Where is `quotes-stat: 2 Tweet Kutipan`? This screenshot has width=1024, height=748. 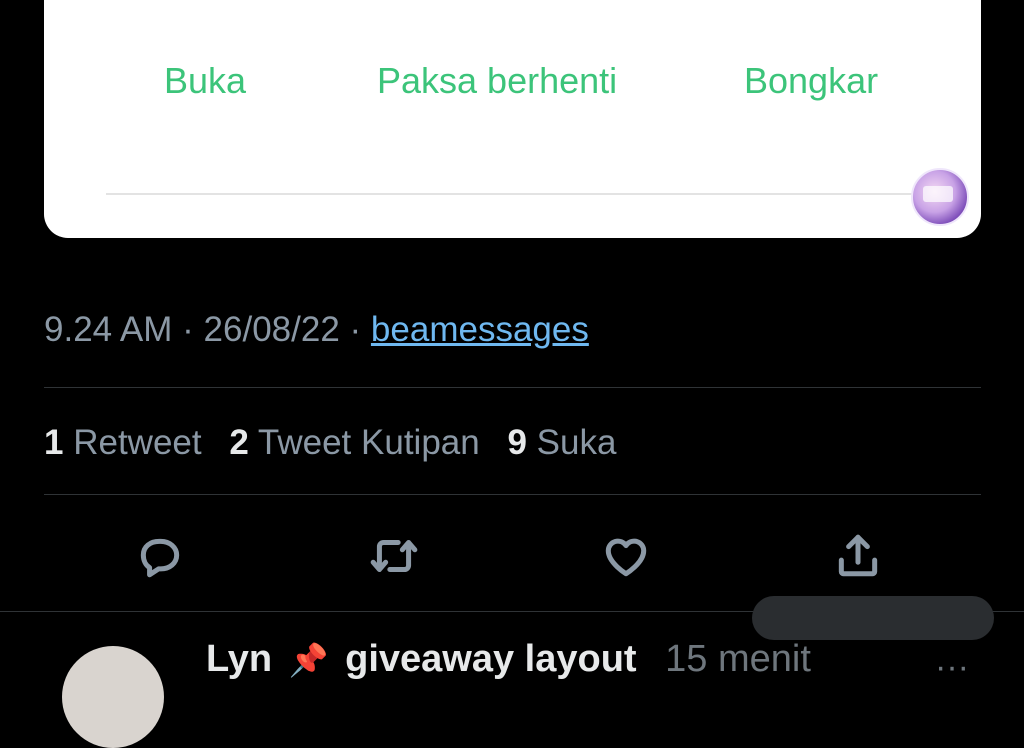
quotes-stat: 2 Tweet Kutipan is located at coordinates (354, 442).